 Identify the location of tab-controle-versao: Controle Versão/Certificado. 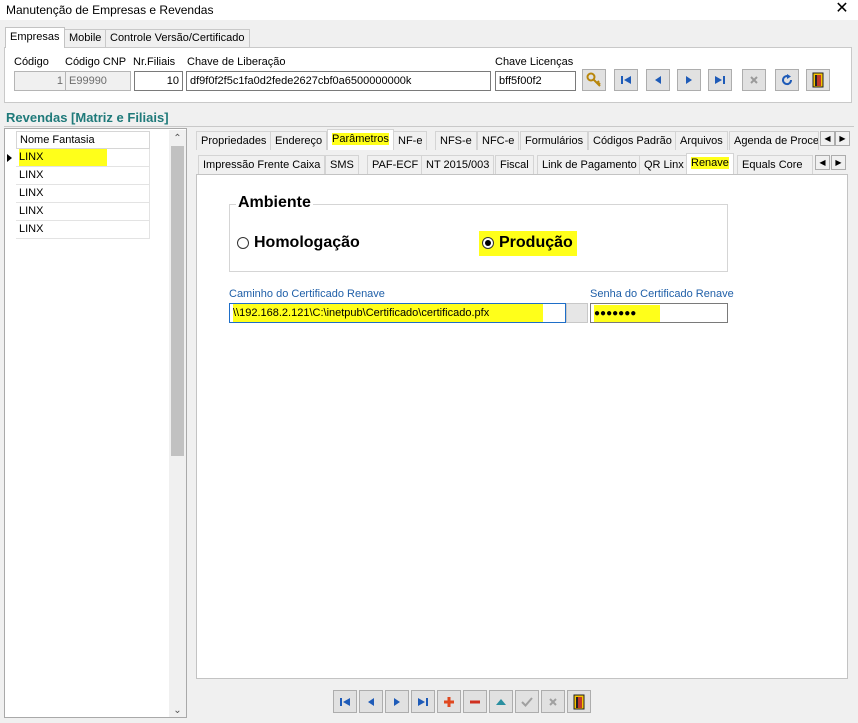
(177, 38).